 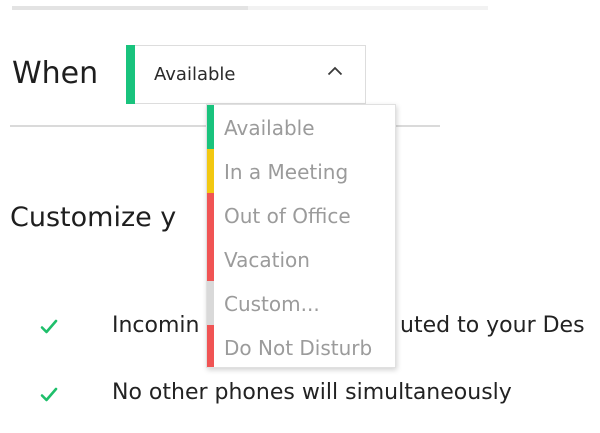 I want to click on status-option-in-a-meeting: In a Meeting, so click(x=301, y=171).